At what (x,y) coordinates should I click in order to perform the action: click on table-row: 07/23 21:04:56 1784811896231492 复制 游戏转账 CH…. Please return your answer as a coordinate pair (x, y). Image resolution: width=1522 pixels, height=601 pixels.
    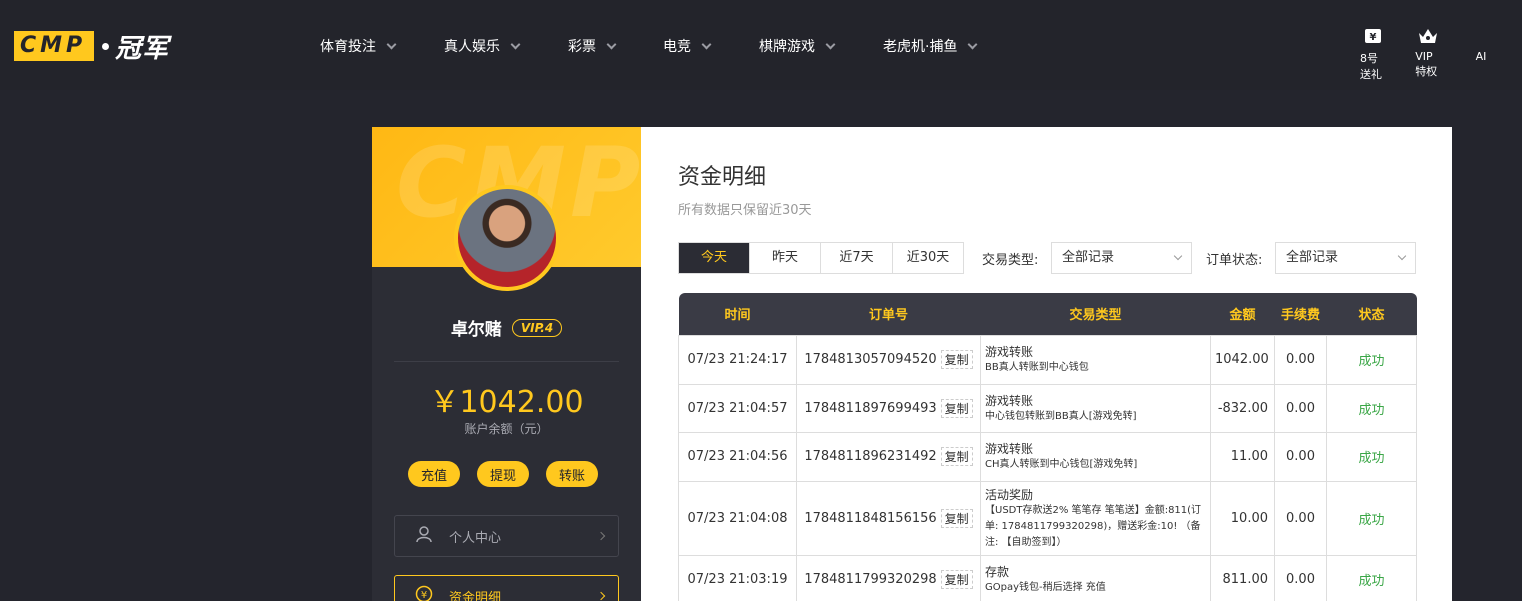
    Looking at the image, I should click on (1047, 456).